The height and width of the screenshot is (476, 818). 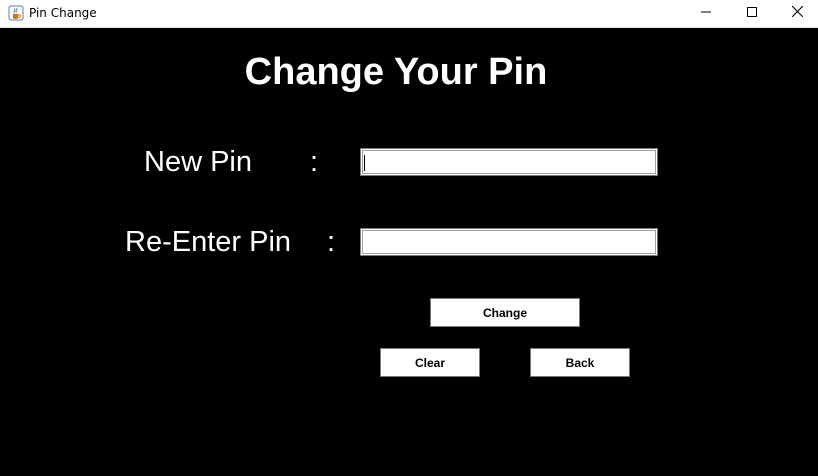 I want to click on text-caret, so click(x=364, y=163).